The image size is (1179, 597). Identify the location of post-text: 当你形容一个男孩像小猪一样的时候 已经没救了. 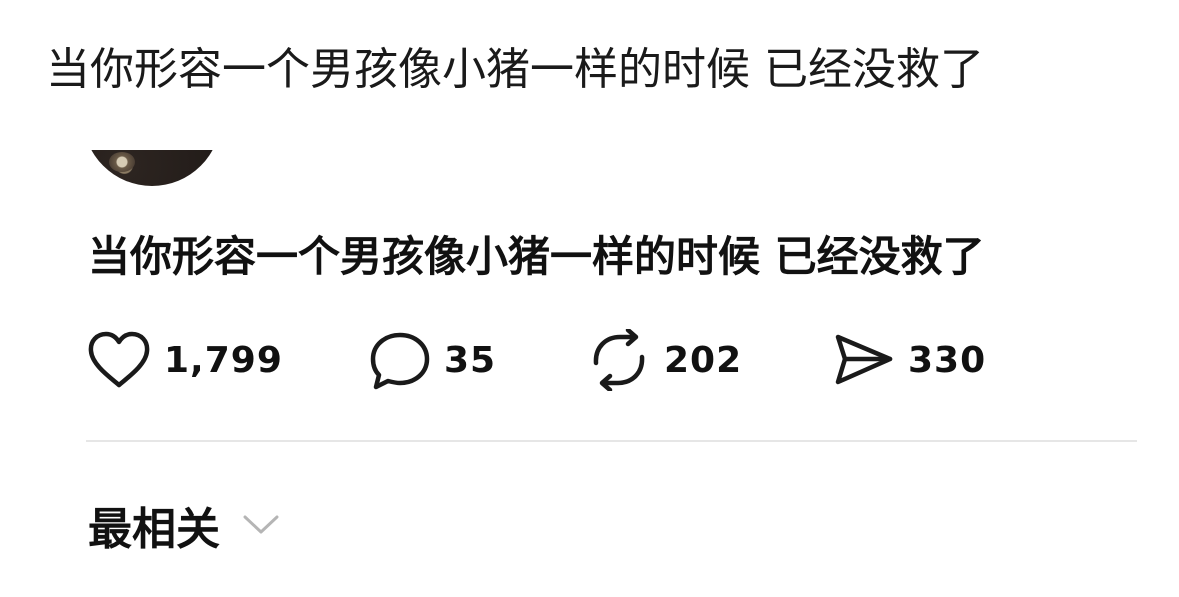
(536, 256).